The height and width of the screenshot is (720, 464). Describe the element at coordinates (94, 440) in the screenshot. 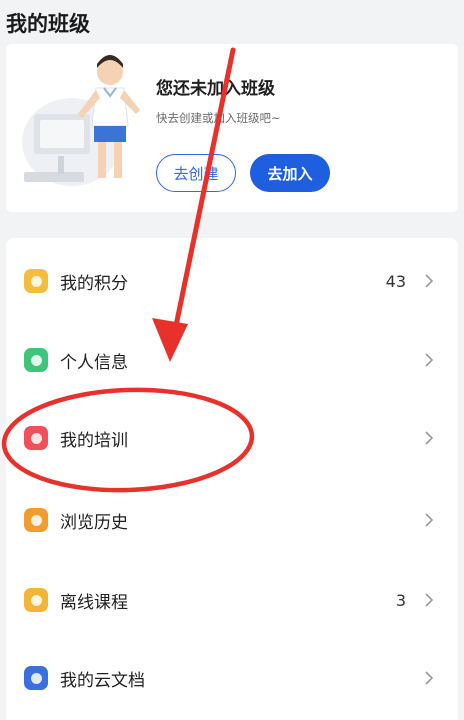

I see `menu-item-label: 我的培训` at that location.